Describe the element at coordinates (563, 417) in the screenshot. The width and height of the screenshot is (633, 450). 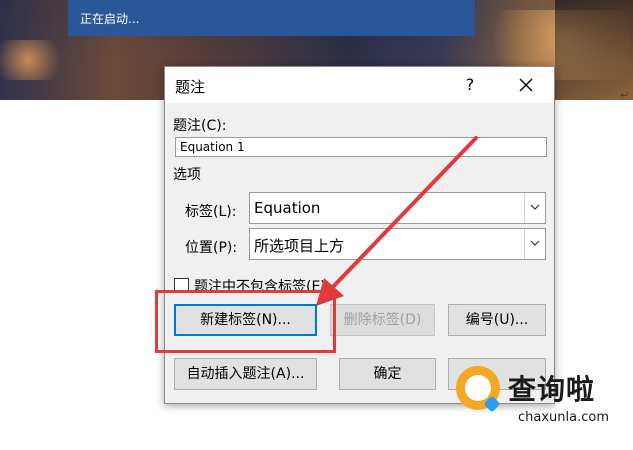
I see `watermark-brand-en: chaxunla.com` at that location.